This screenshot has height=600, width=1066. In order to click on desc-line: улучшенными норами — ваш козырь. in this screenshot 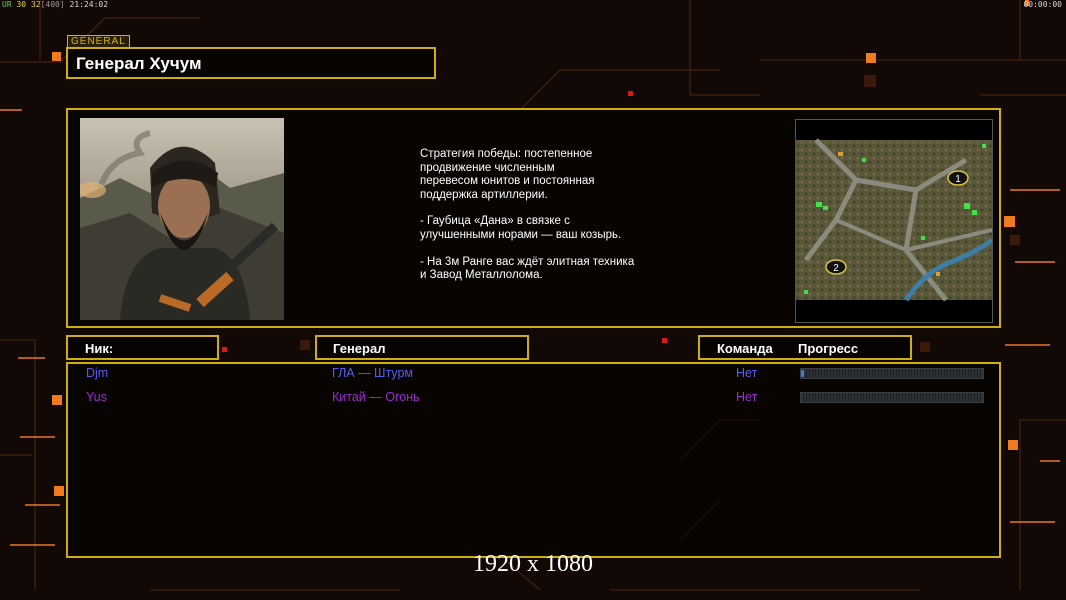, I will do `click(521, 234)`.